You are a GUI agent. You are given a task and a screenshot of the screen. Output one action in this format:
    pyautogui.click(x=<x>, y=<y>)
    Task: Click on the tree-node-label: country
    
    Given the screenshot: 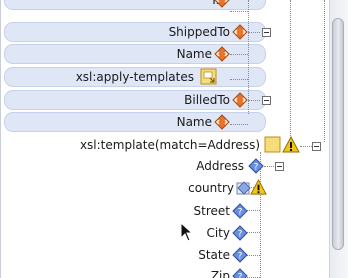 What is the action you would take?
    pyautogui.click(x=211, y=188)
    